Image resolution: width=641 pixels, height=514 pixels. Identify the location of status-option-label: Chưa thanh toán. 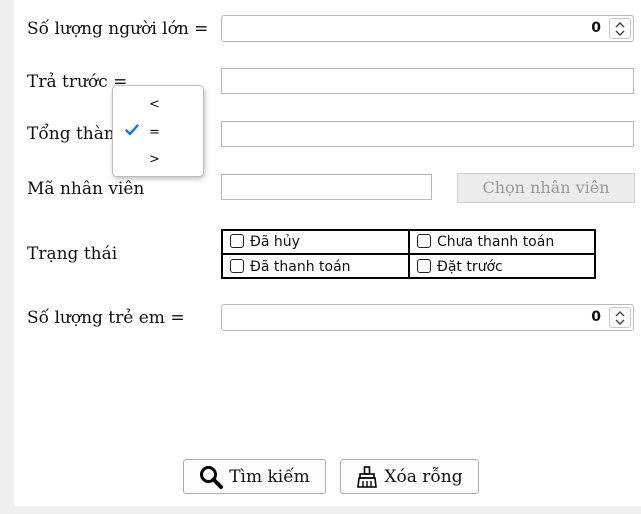
(496, 242).